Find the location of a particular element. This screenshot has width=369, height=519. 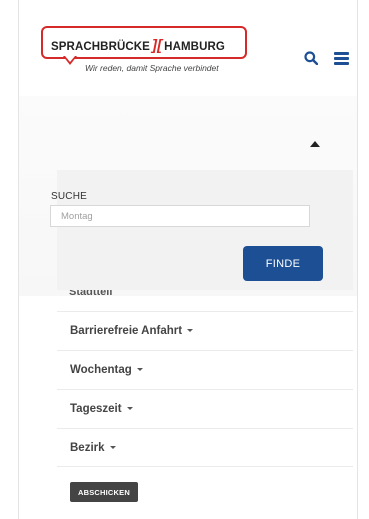

logo-speech-tail-inner is located at coordinates (70, 59).